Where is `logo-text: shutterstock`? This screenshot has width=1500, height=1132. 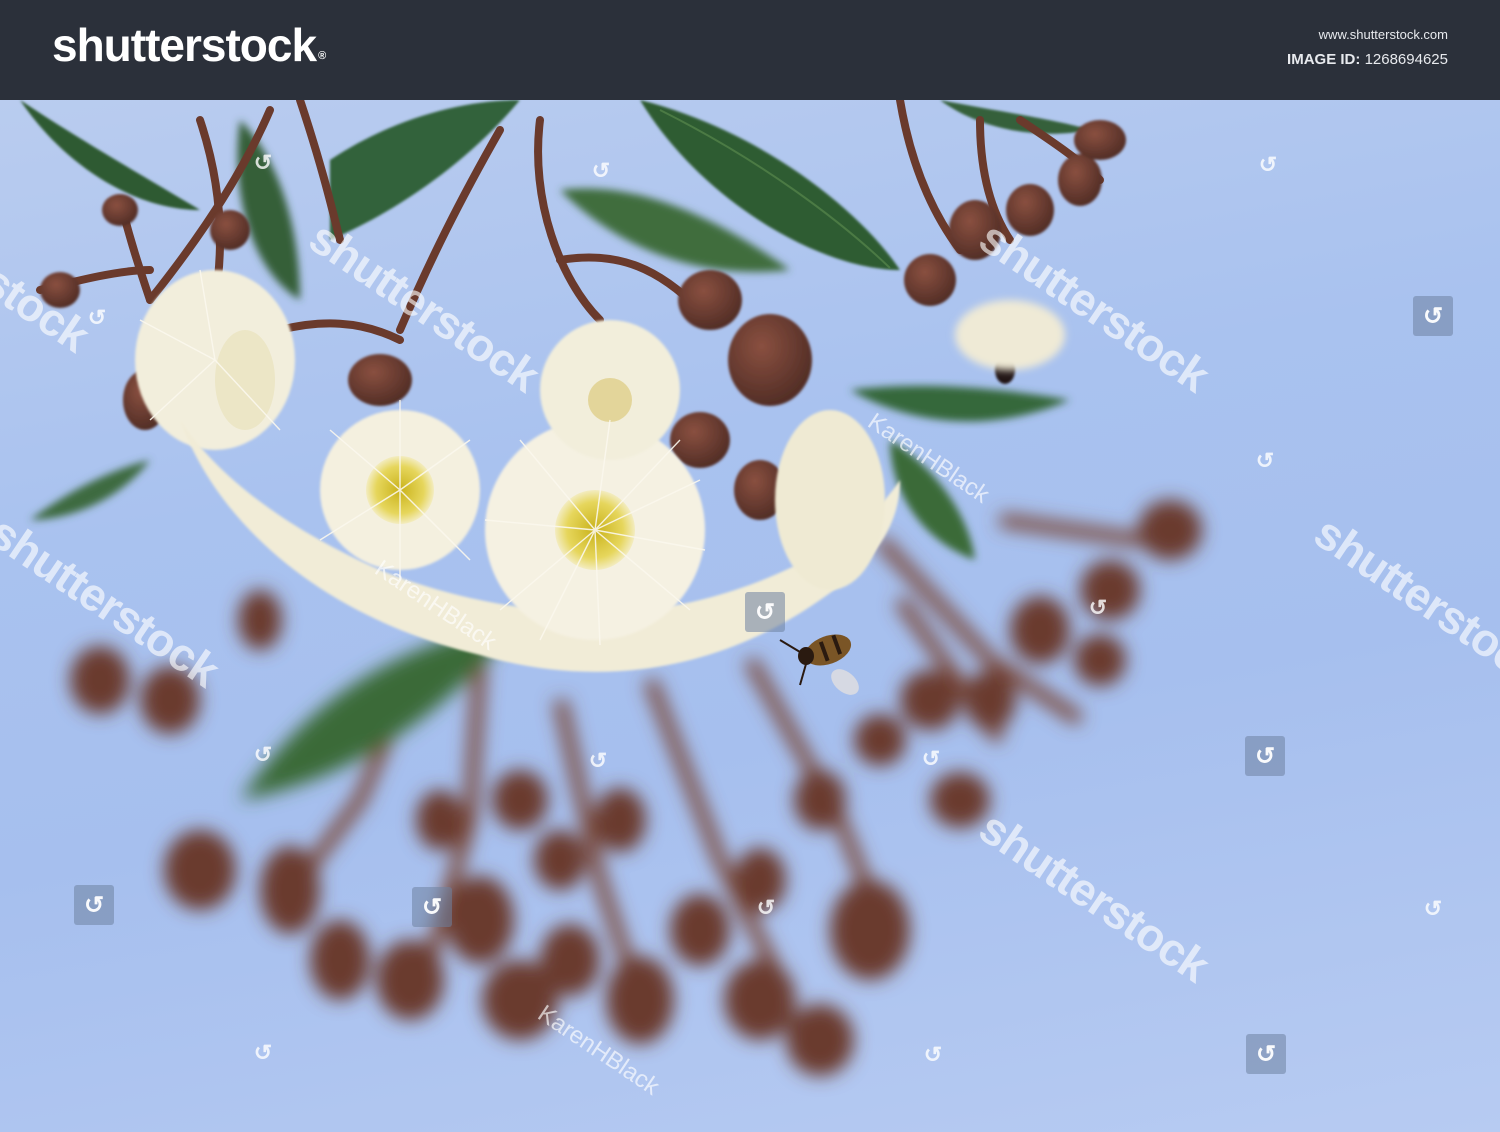
logo-text: shutterstock is located at coordinates (184, 45).